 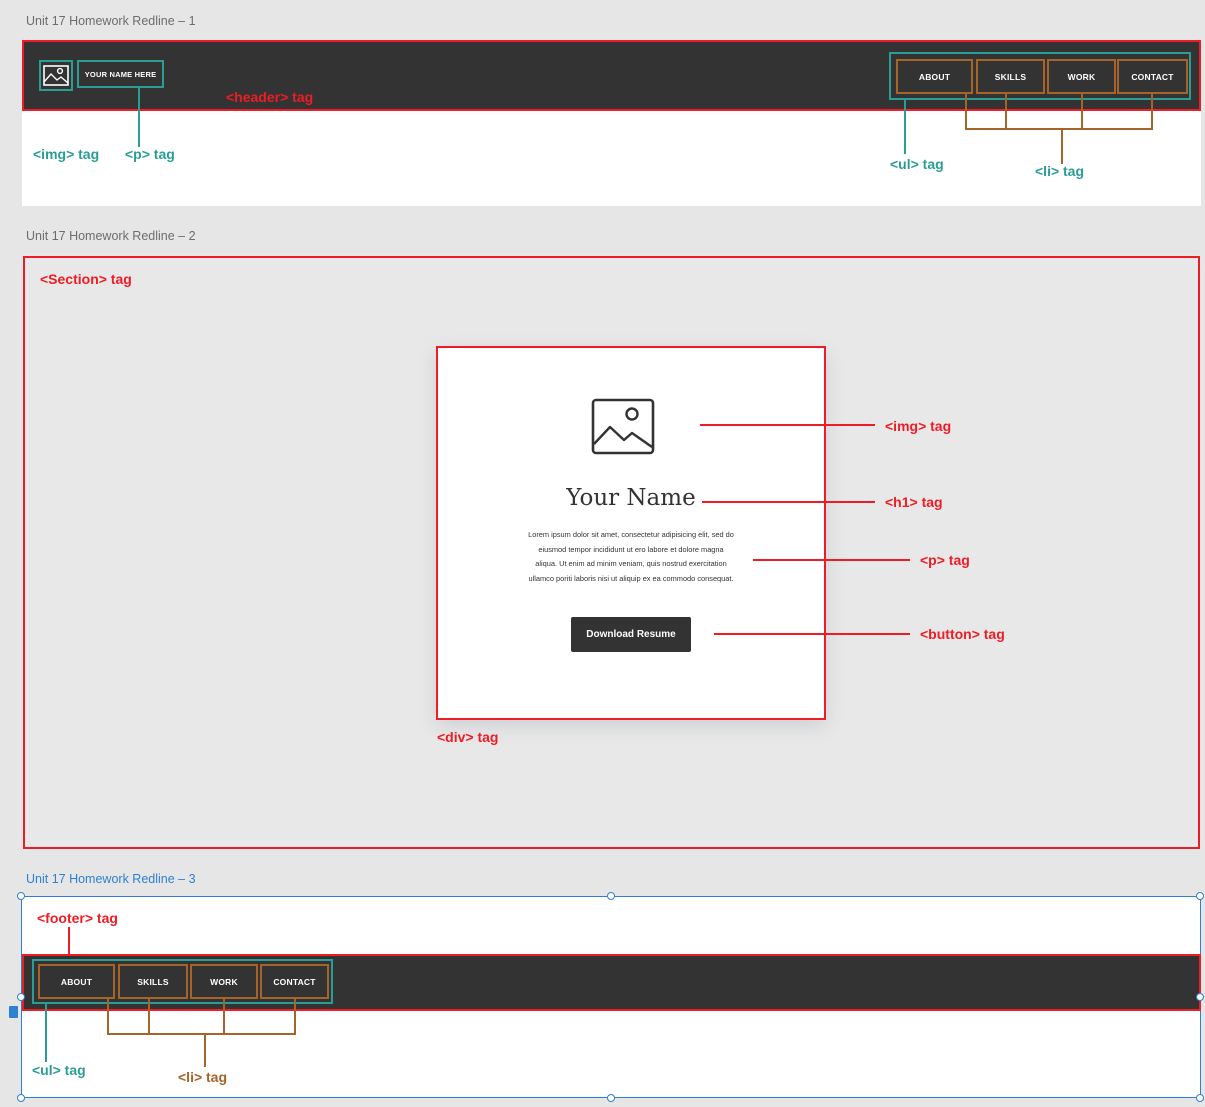 What do you see at coordinates (120, 74) in the screenshot?
I see `name-text: YOUR NAME HERE` at bounding box center [120, 74].